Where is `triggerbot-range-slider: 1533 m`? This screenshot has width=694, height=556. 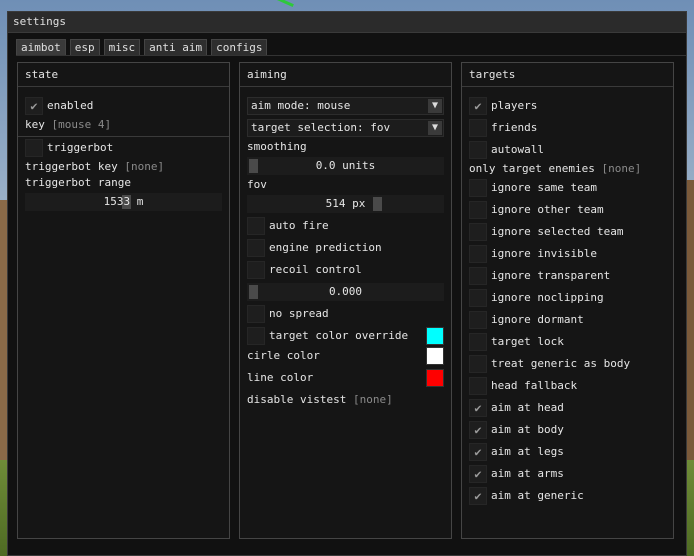 triggerbot-range-slider: 1533 m is located at coordinates (123, 202).